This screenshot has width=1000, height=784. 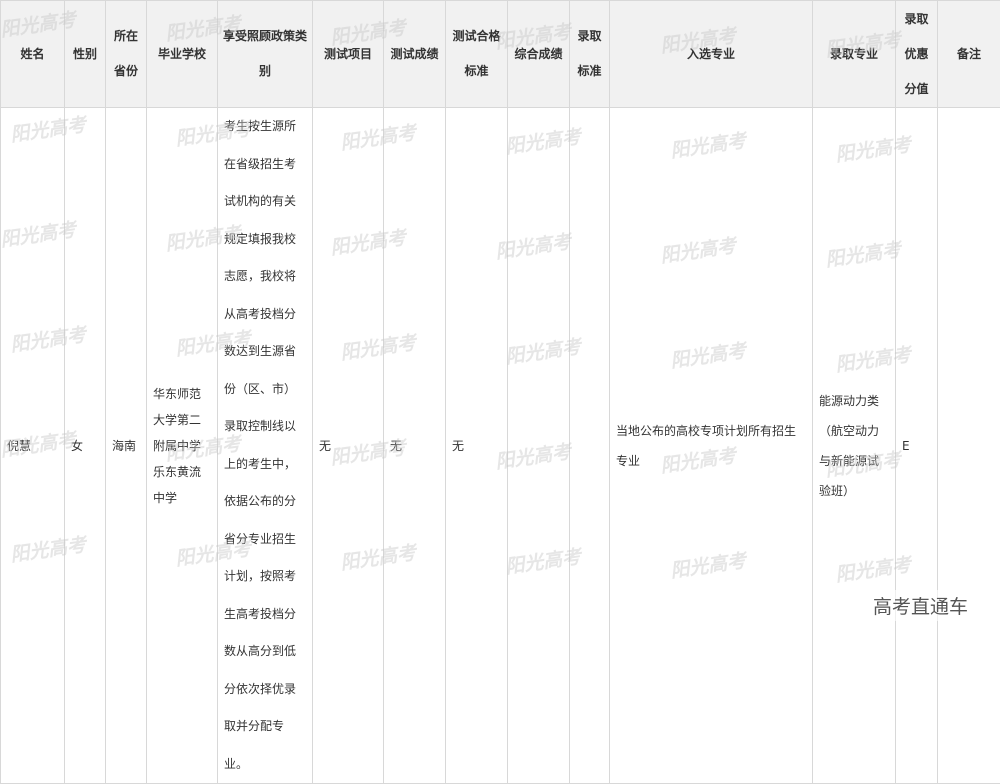 What do you see at coordinates (590, 54) in the screenshot?
I see `header-admit-standard: 录取标准` at bounding box center [590, 54].